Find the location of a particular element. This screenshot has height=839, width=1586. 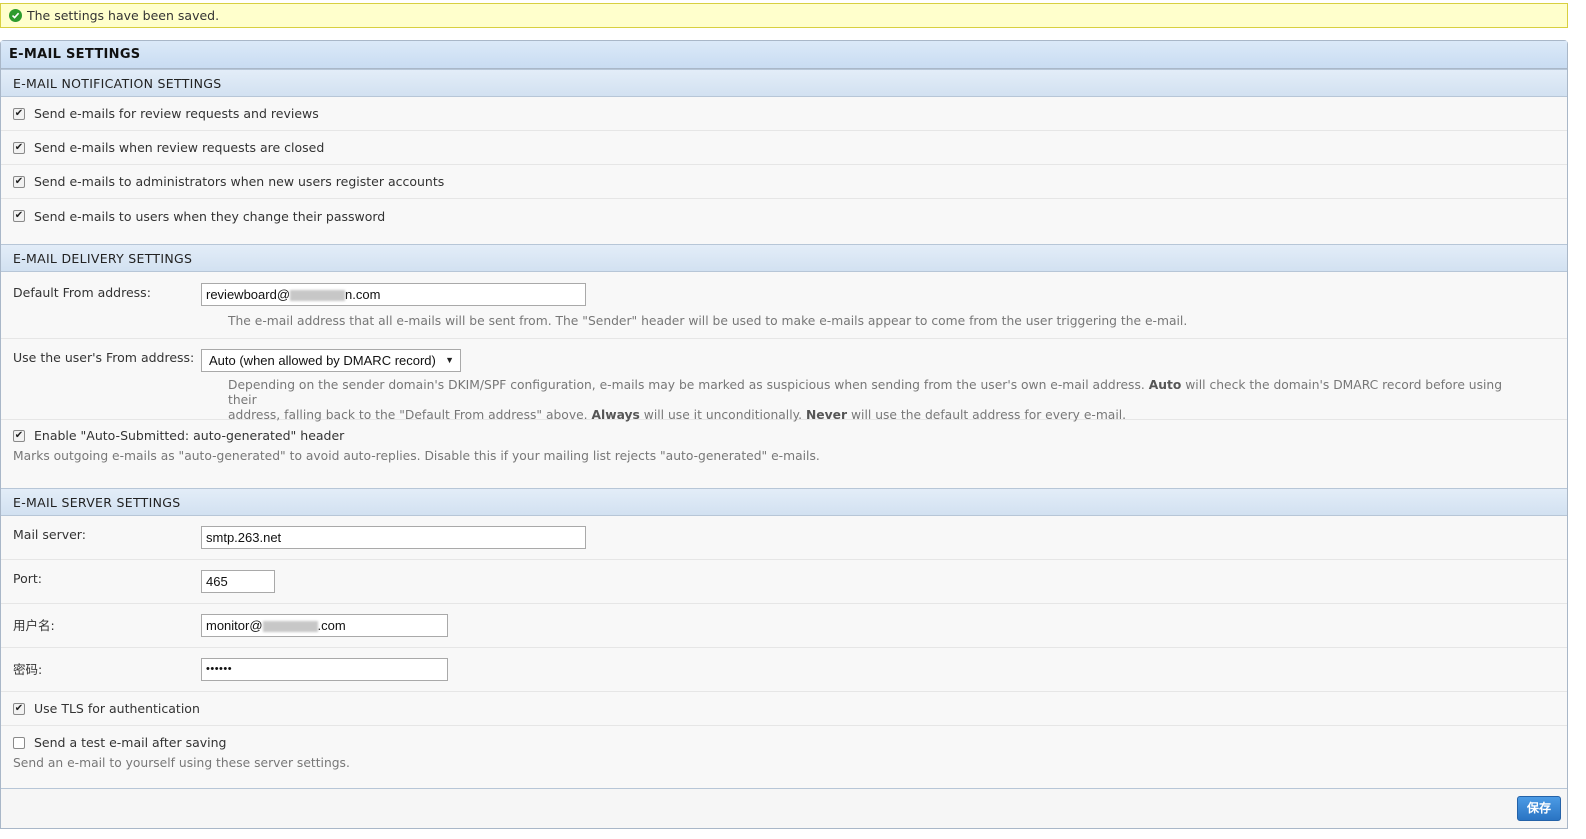

username-value-suffix: .com is located at coordinates (331, 625).